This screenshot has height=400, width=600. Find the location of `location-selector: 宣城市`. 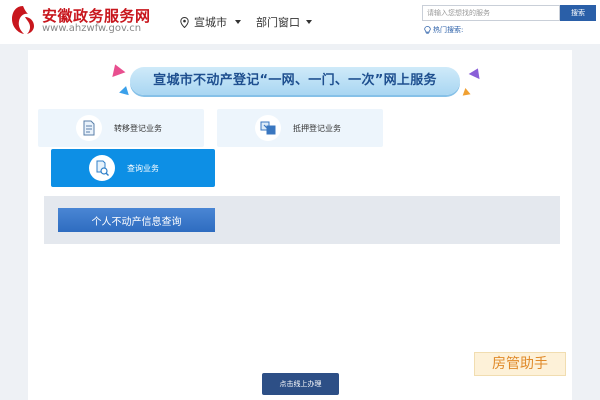

location-selector: 宣城市 is located at coordinates (210, 22).